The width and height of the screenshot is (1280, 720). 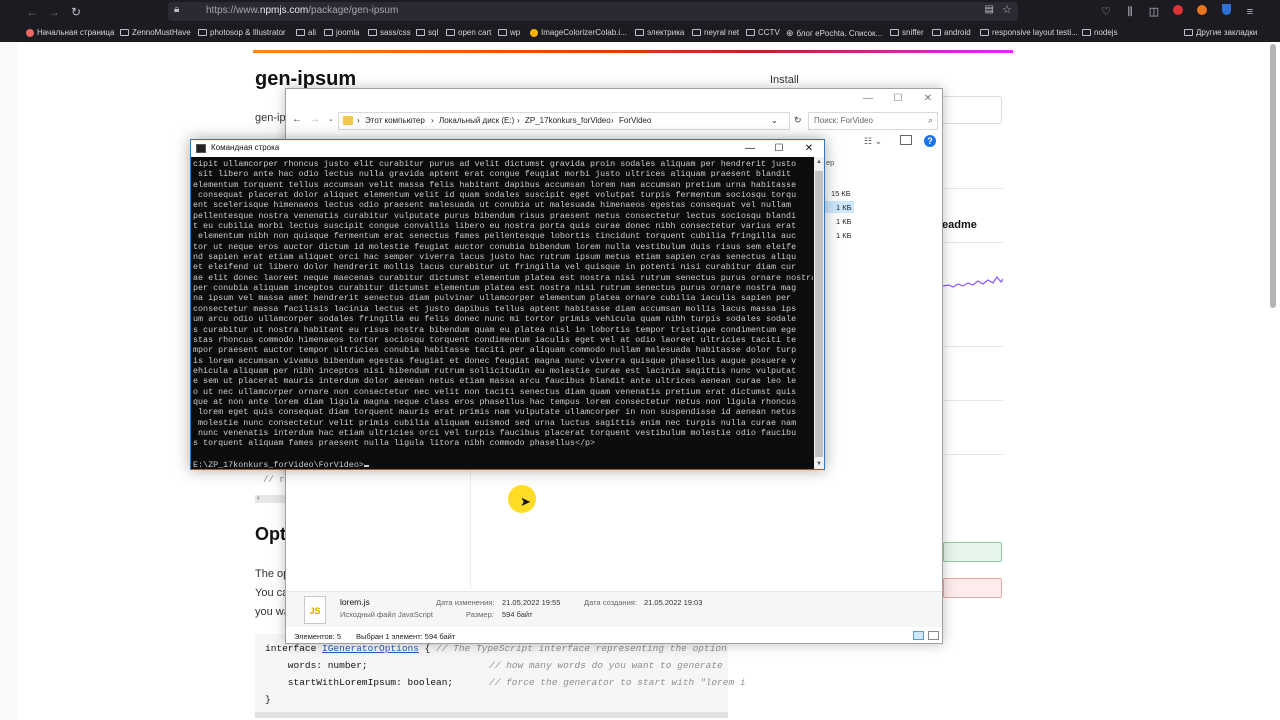 I want to click on large-icons-view-icon, so click(x=933, y=635).